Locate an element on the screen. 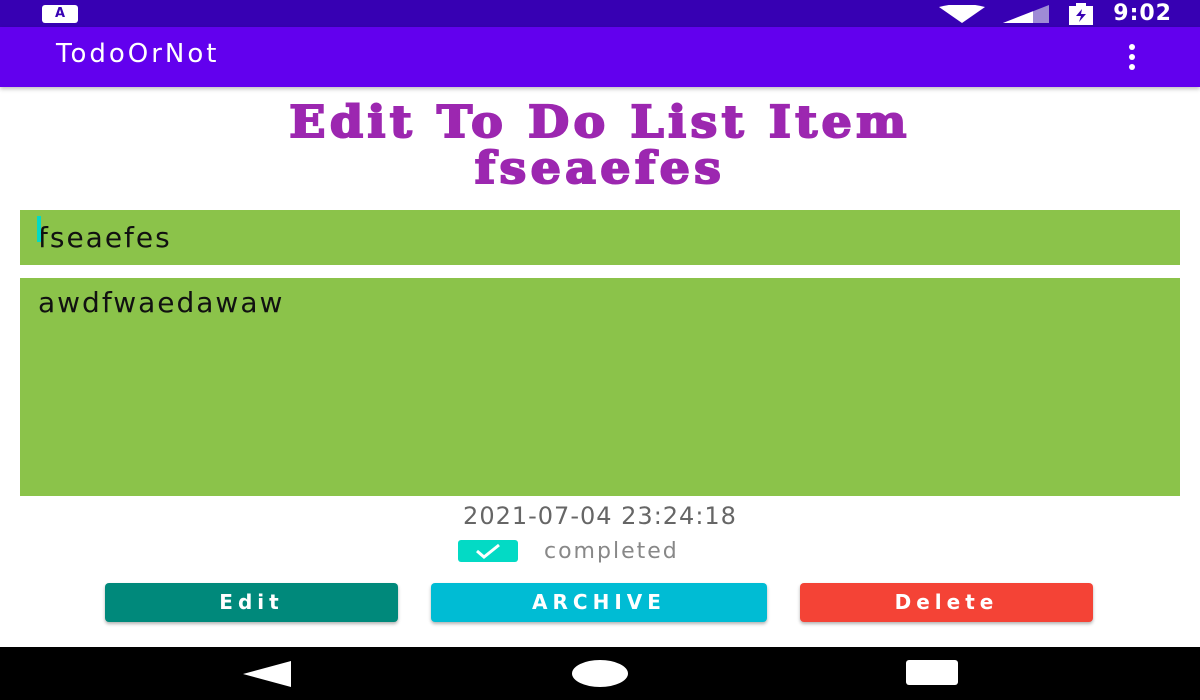 This screenshot has height=700, width=1200. app-bar: TodoOrNot is located at coordinates (600, 57).